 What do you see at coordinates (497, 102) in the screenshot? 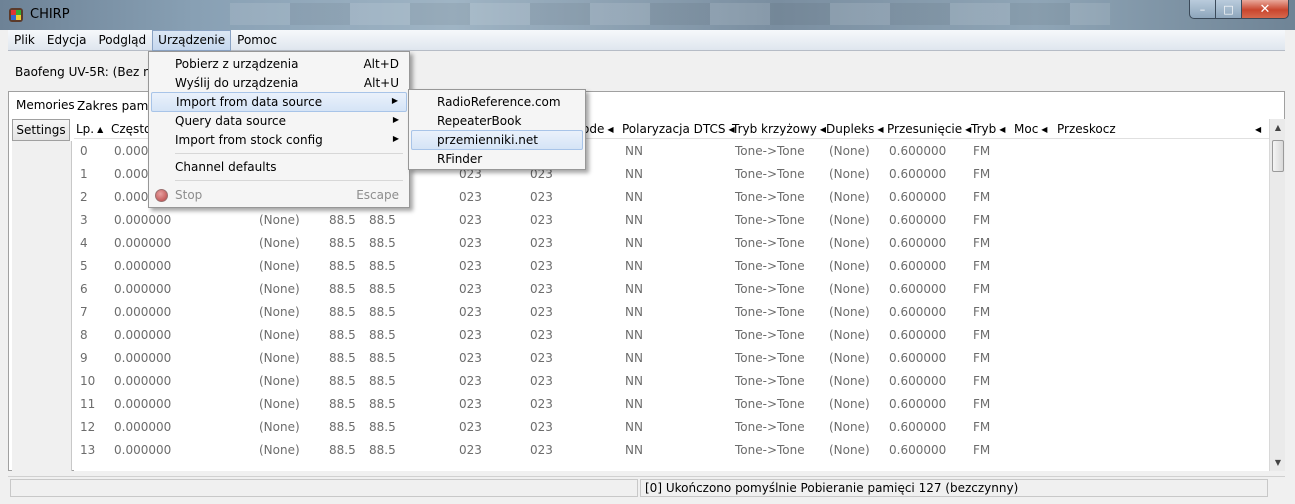
I see `submenu-item-radioreference: RadioReference.com` at bounding box center [497, 102].